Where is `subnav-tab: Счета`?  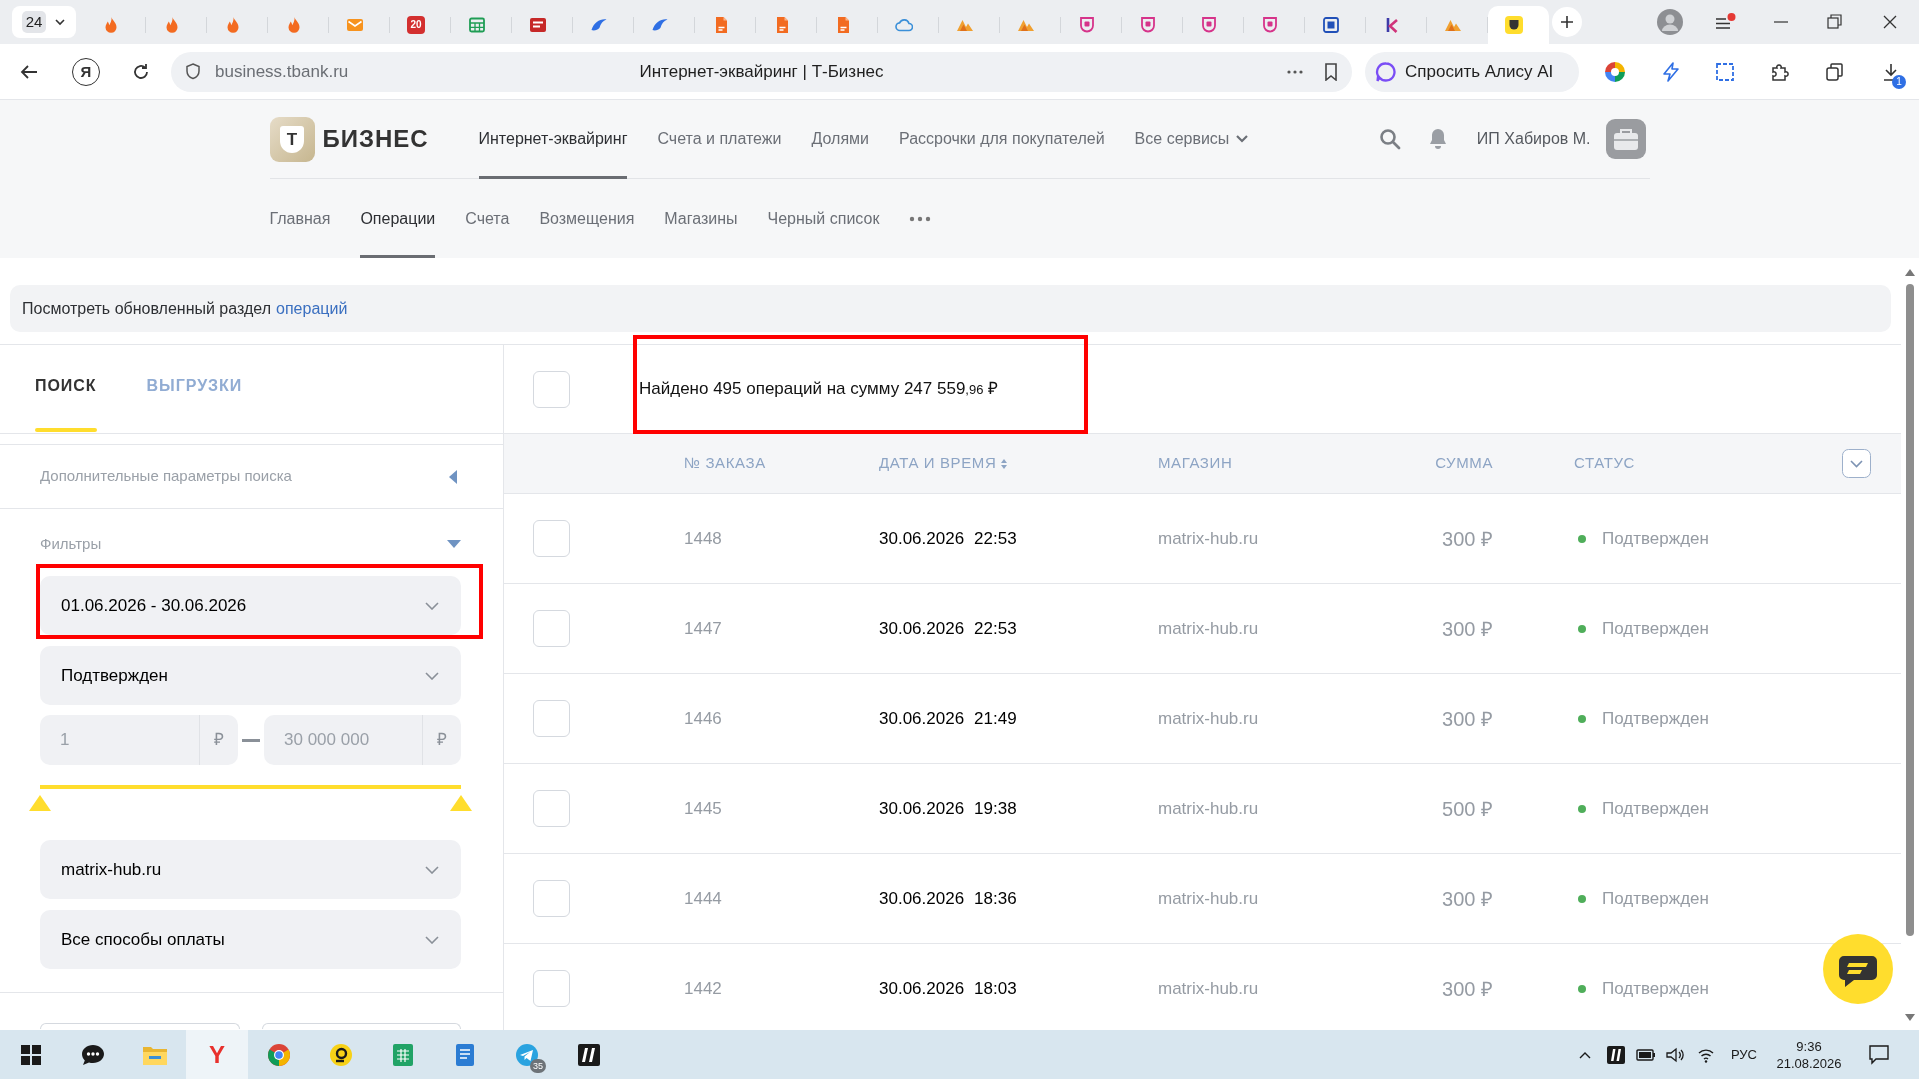
subnav-tab: Счета is located at coordinates (487, 218).